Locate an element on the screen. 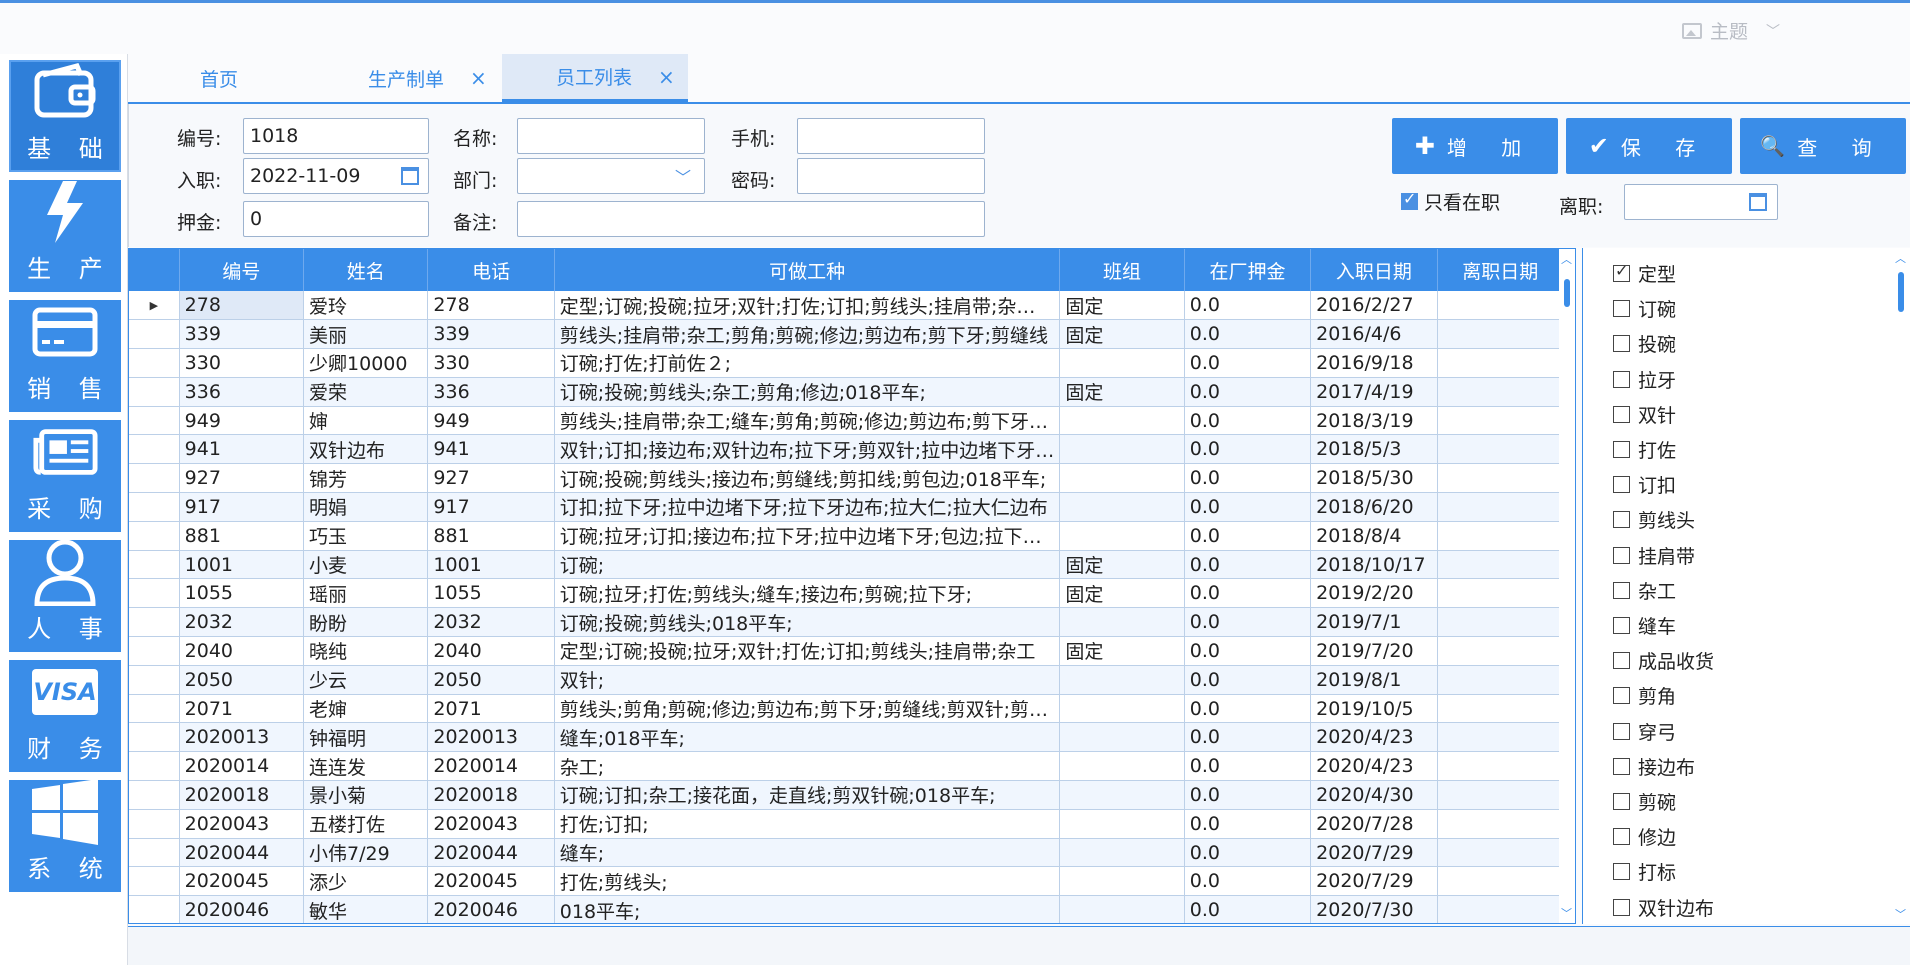  save-button: ✔ 保 存 is located at coordinates (1649, 146).